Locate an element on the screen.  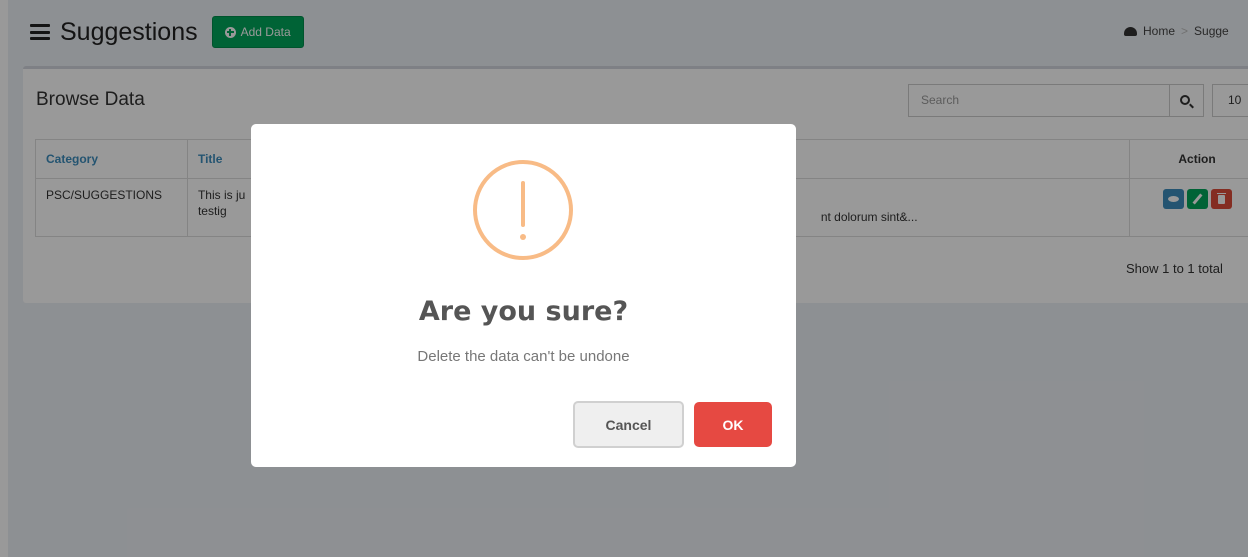
warning-icon is located at coordinates (523, 210).